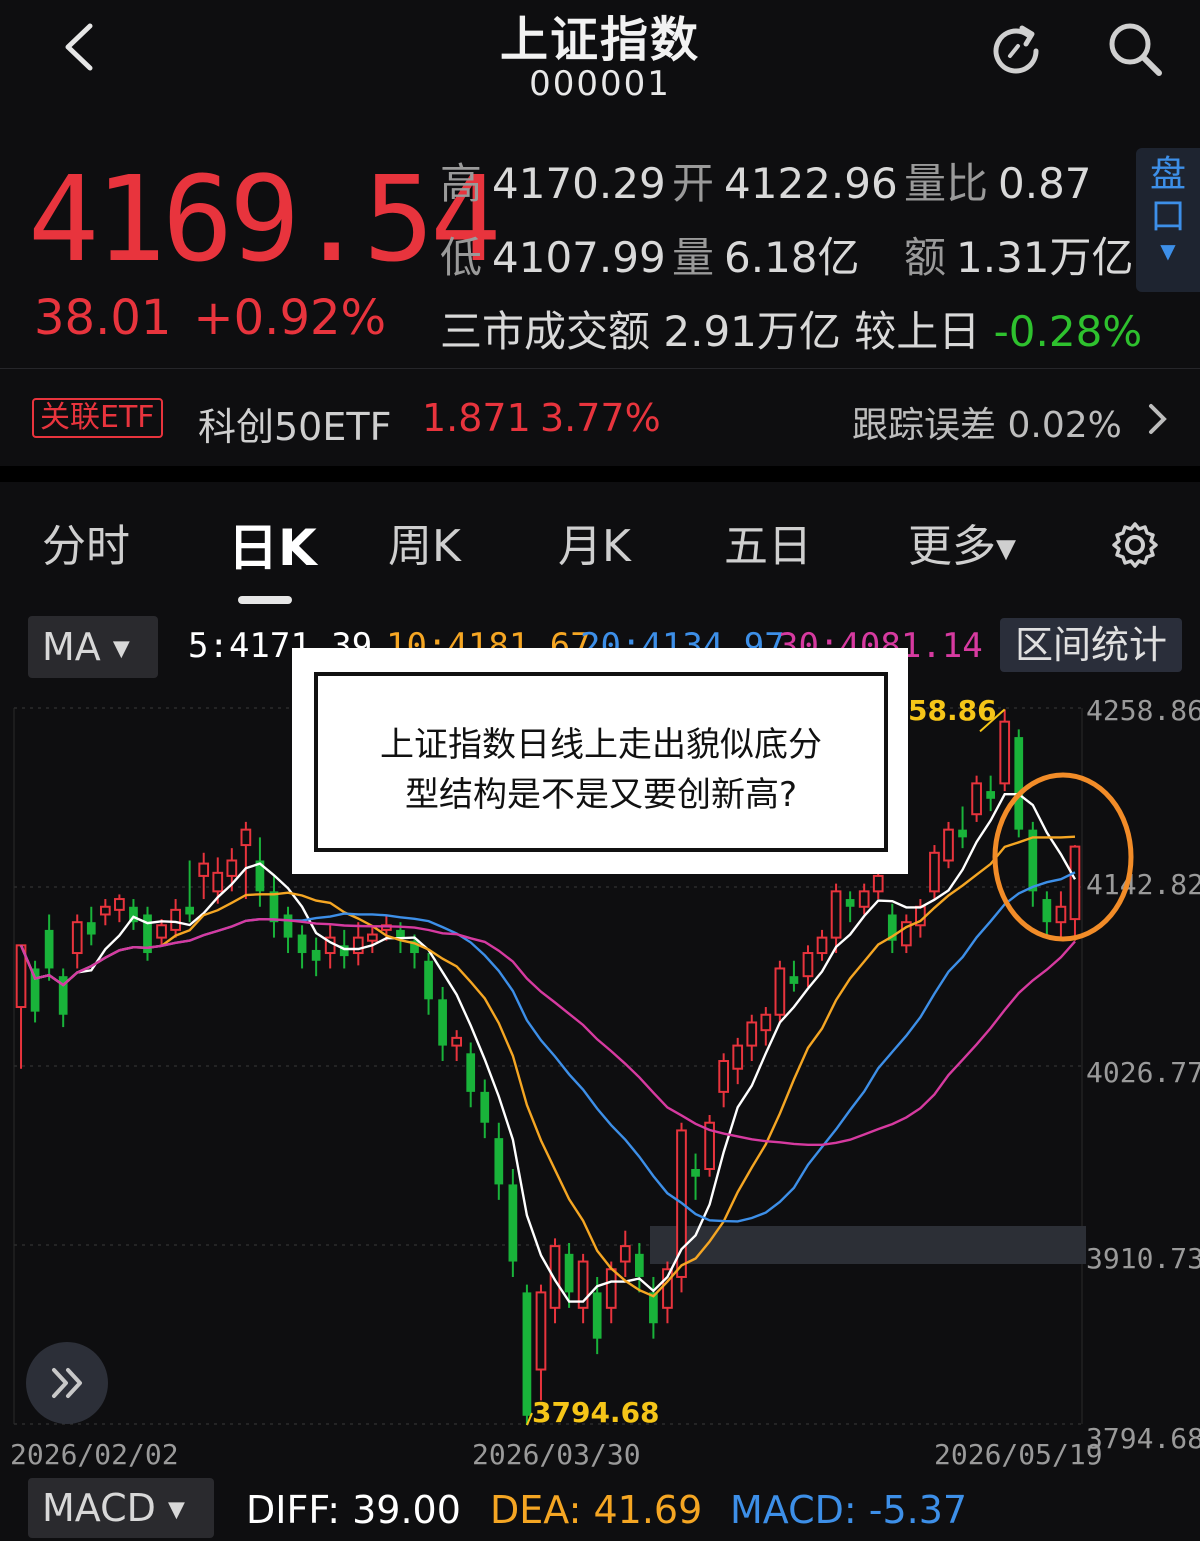 This screenshot has width=1200, height=1541. Describe the element at coordinates (264, 219) in the screenshot. I see `current-price: 4169.54` at that location.